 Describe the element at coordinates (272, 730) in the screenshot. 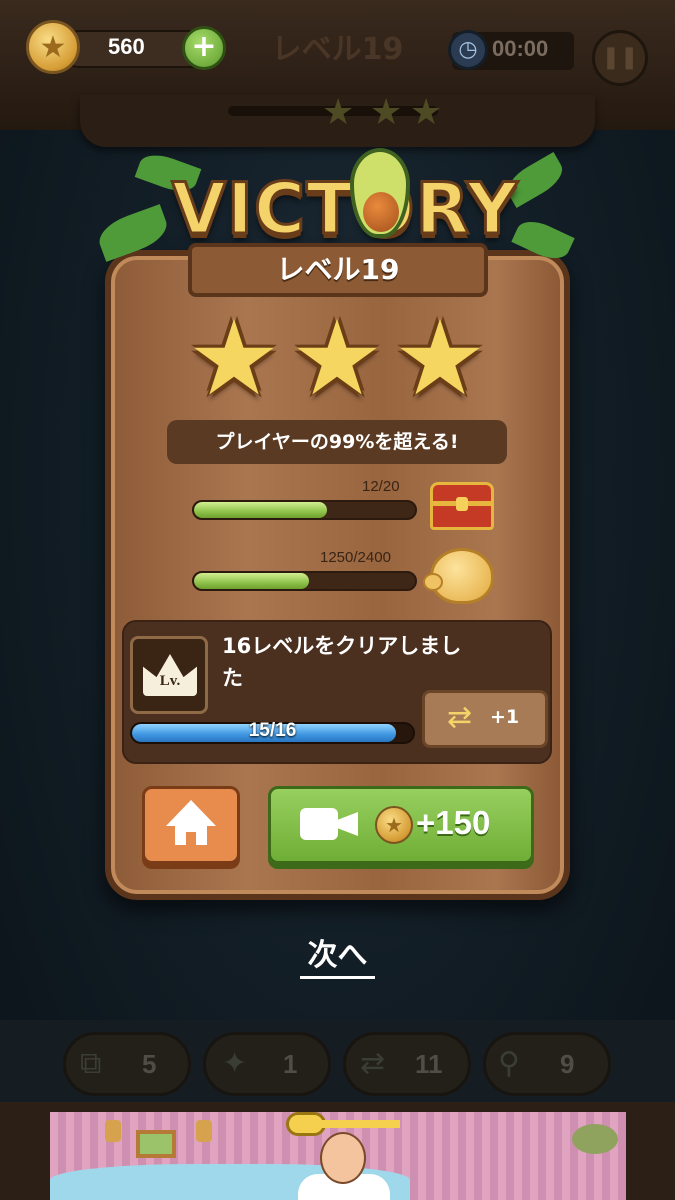

I see `level-reward-progress-label: 15/16` at that location.